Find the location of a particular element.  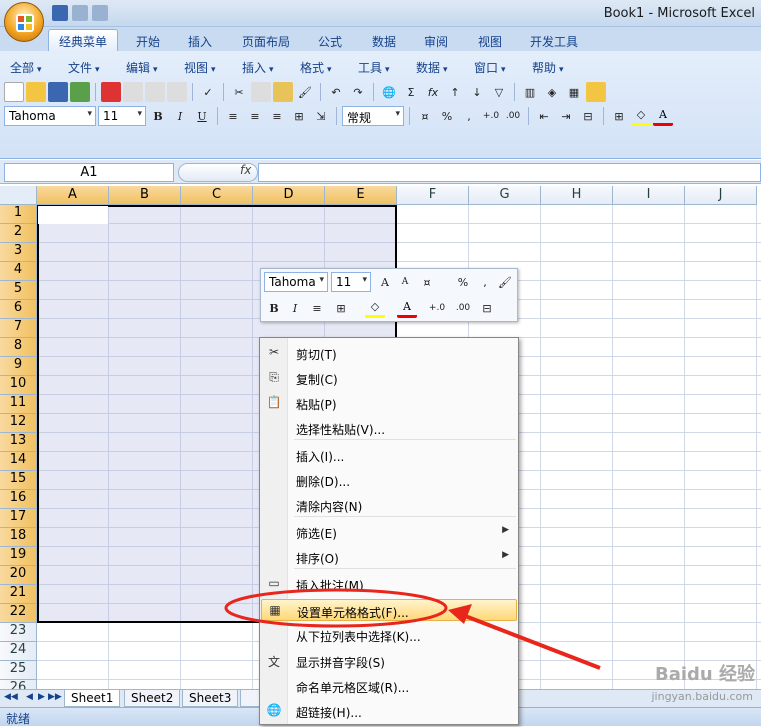

row-header-21: 21 is located at coordinates (18, 594).